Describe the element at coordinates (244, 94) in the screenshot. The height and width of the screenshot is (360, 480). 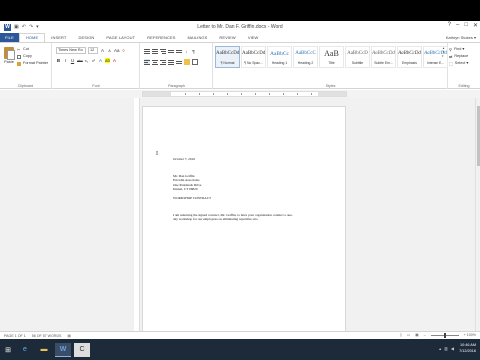
I see `horizontal-ruler` at that location.